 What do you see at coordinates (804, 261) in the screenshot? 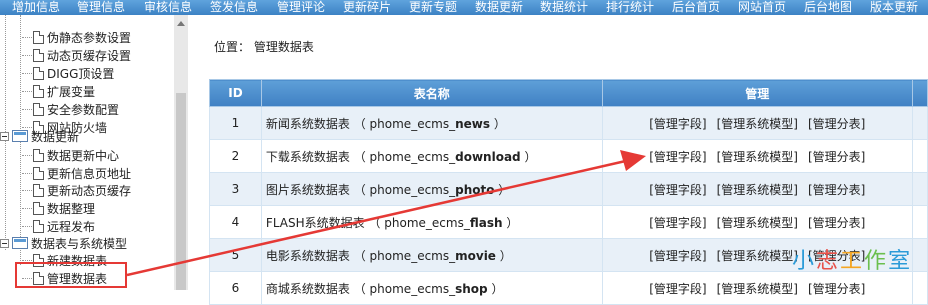
I see `watermark-char: 小` at bounding box center [804, 261].